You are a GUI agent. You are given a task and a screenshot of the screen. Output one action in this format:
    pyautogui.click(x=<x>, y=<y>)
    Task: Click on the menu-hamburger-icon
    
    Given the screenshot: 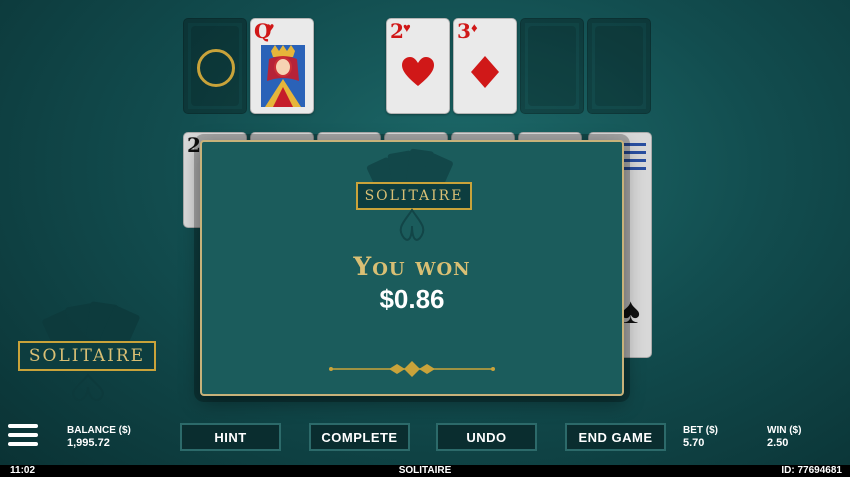 What is the action you would take?
    pyautogui.click(x=23, y=436)
    